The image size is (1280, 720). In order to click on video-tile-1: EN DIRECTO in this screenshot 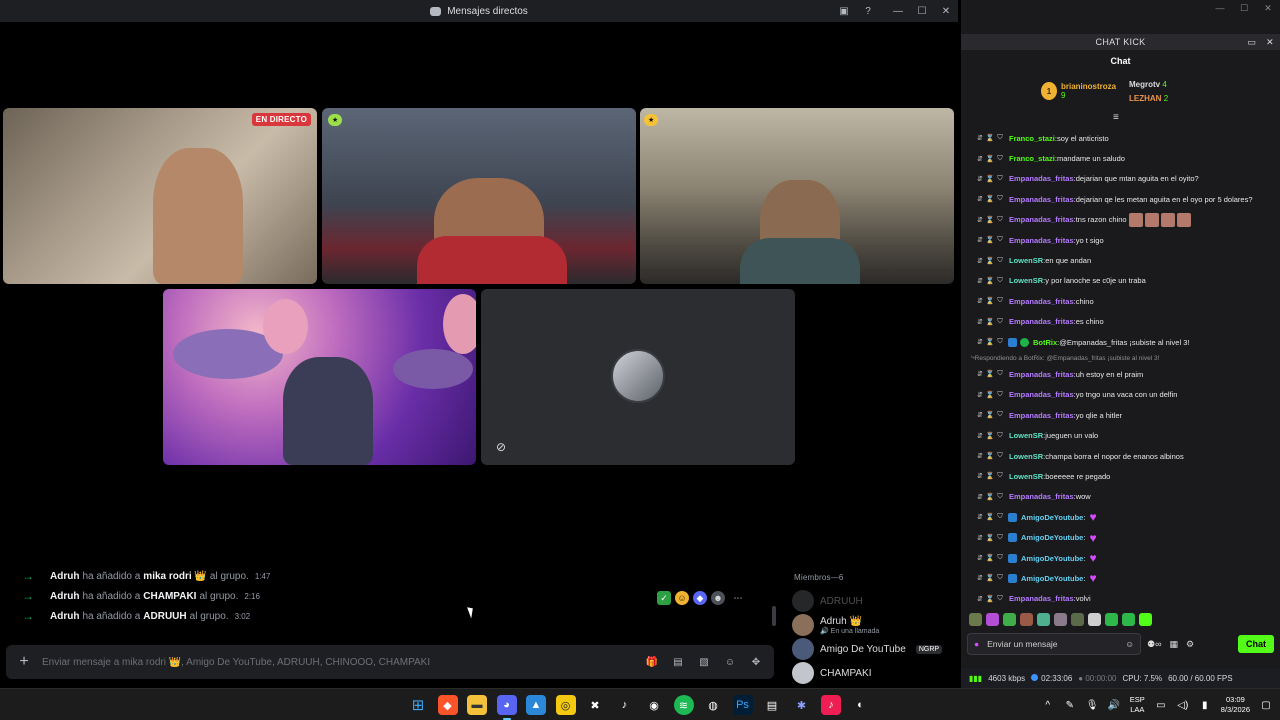, I will do `click(160, 196)`.